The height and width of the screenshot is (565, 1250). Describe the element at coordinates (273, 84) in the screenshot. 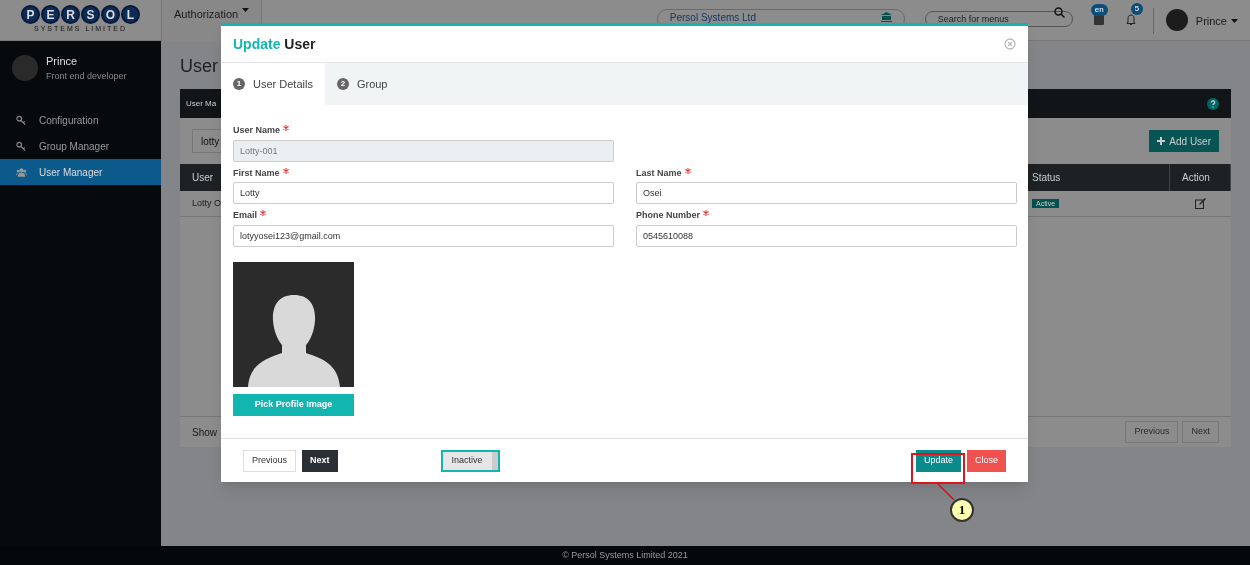

I see `step-tab: 1 User Details` at that location.